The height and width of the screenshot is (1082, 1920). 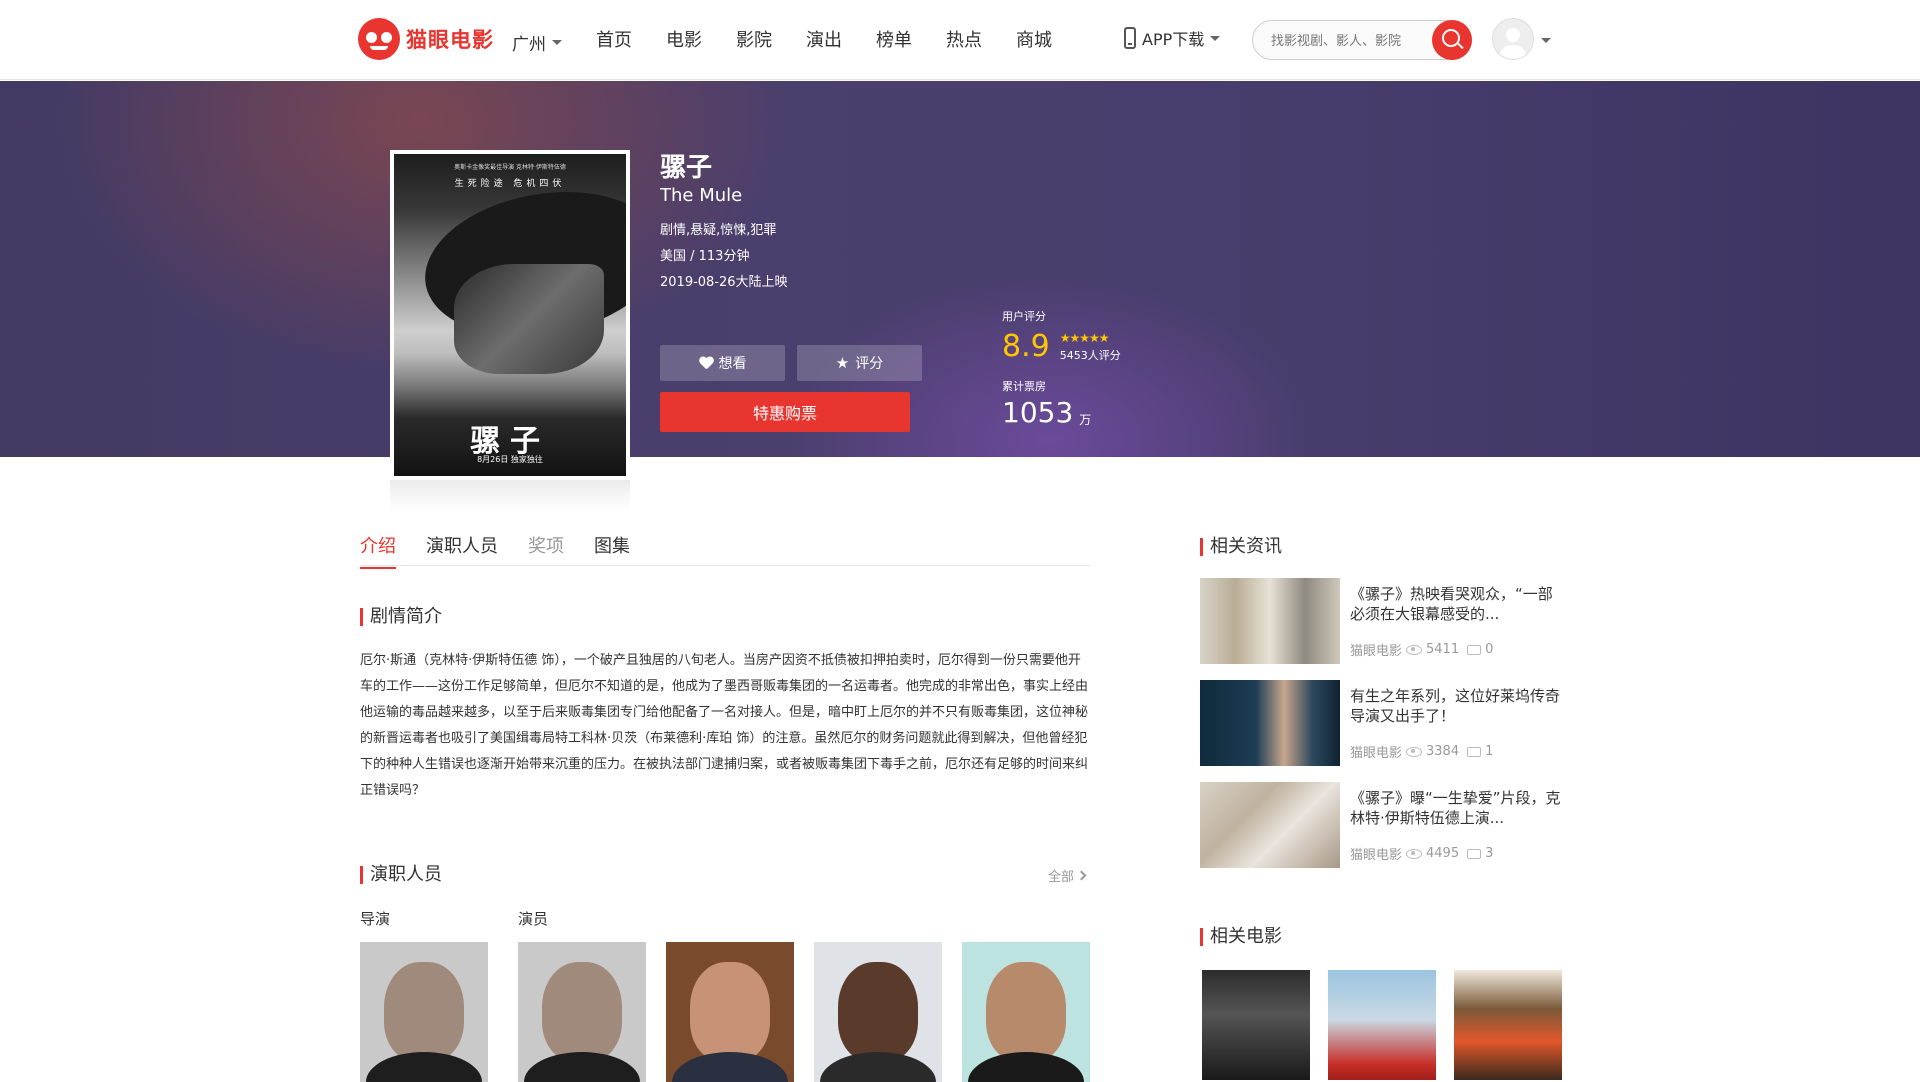 I want to click on news-views: 3384, so click(x=1443, y=751).